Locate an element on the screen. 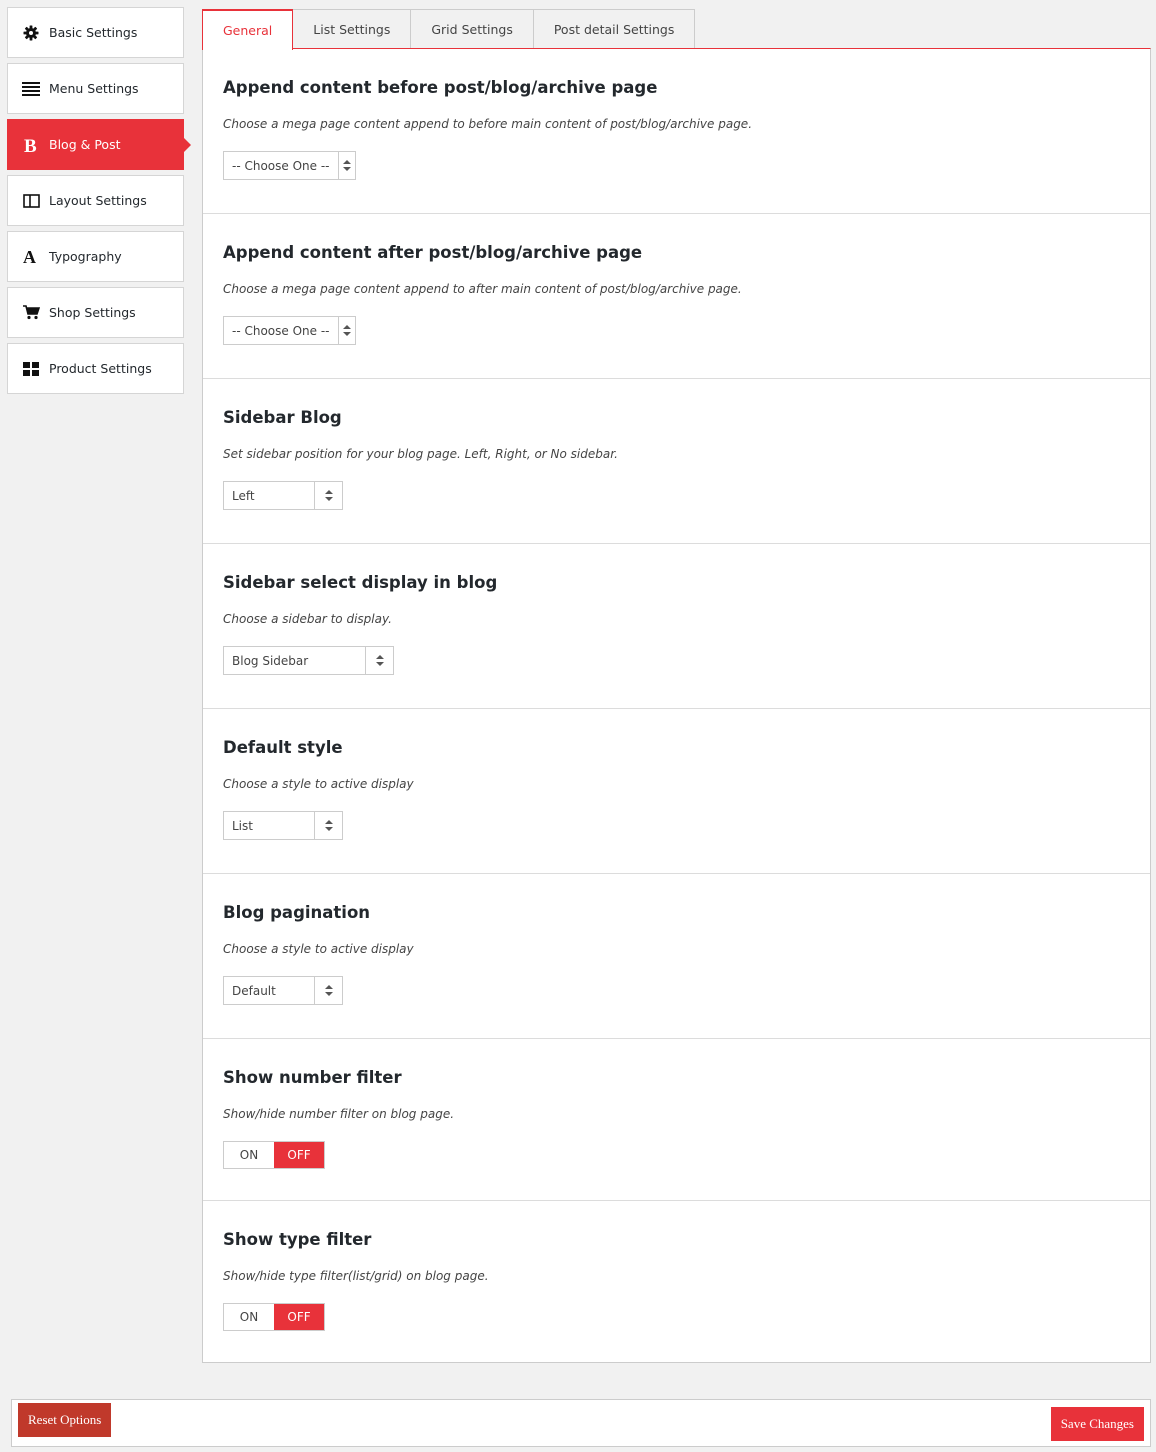 The width and height of the screenshot is (1156, 1452). save-changes-button: Save Changes is located at coordinates (1097, 1424).